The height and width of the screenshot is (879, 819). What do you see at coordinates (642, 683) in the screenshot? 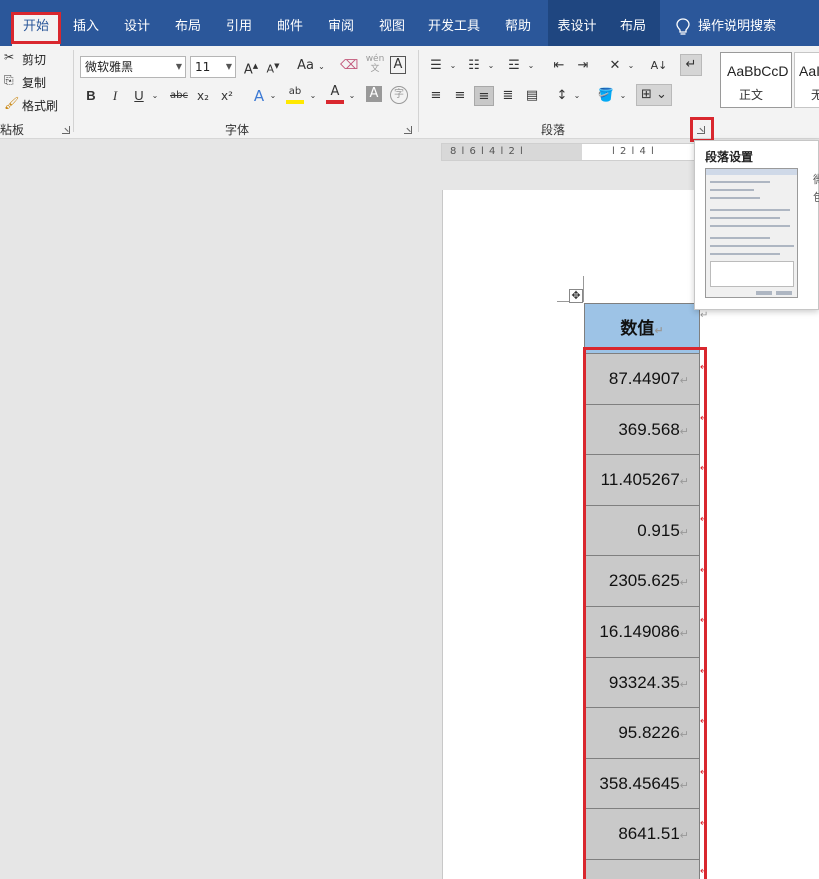
I see `table-row: 93324.35↵` at bounding box center [642, 683].